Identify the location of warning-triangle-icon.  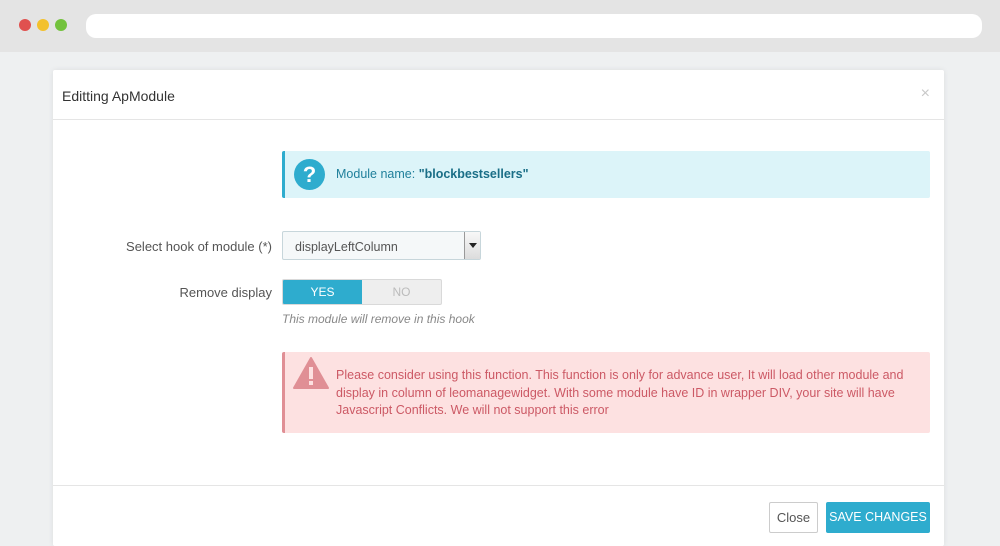
(311, 373).